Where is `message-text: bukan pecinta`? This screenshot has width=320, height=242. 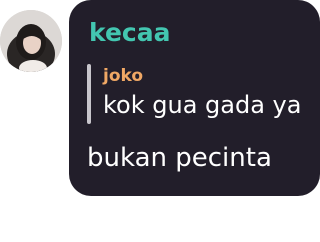 message-text: bukan pecinta is located at coordinates (179, 158).